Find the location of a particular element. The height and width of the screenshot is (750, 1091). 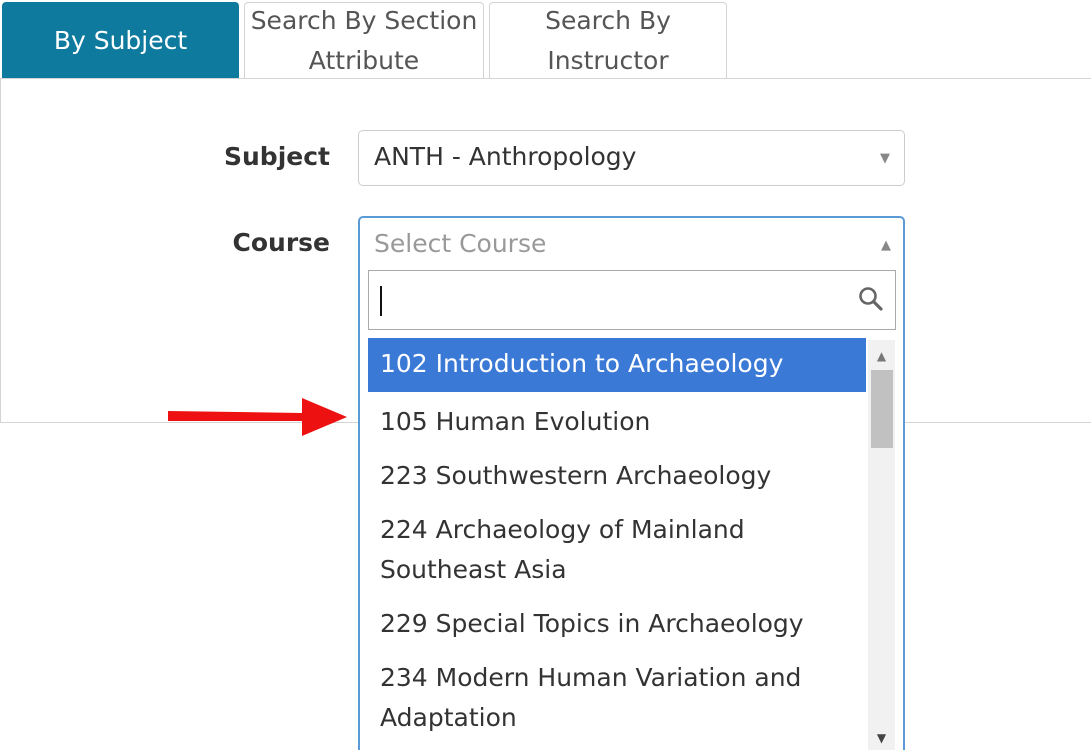

course-search-box is located at coordinates (632, 300).